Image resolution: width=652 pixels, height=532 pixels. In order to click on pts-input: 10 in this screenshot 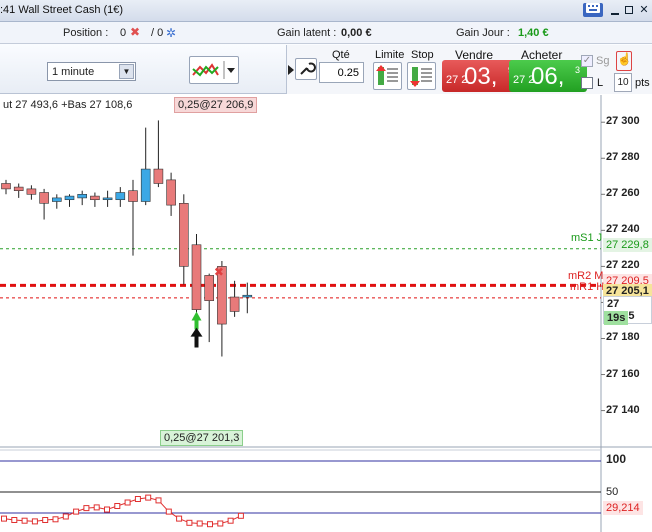, I will do `click(623, 82)`.